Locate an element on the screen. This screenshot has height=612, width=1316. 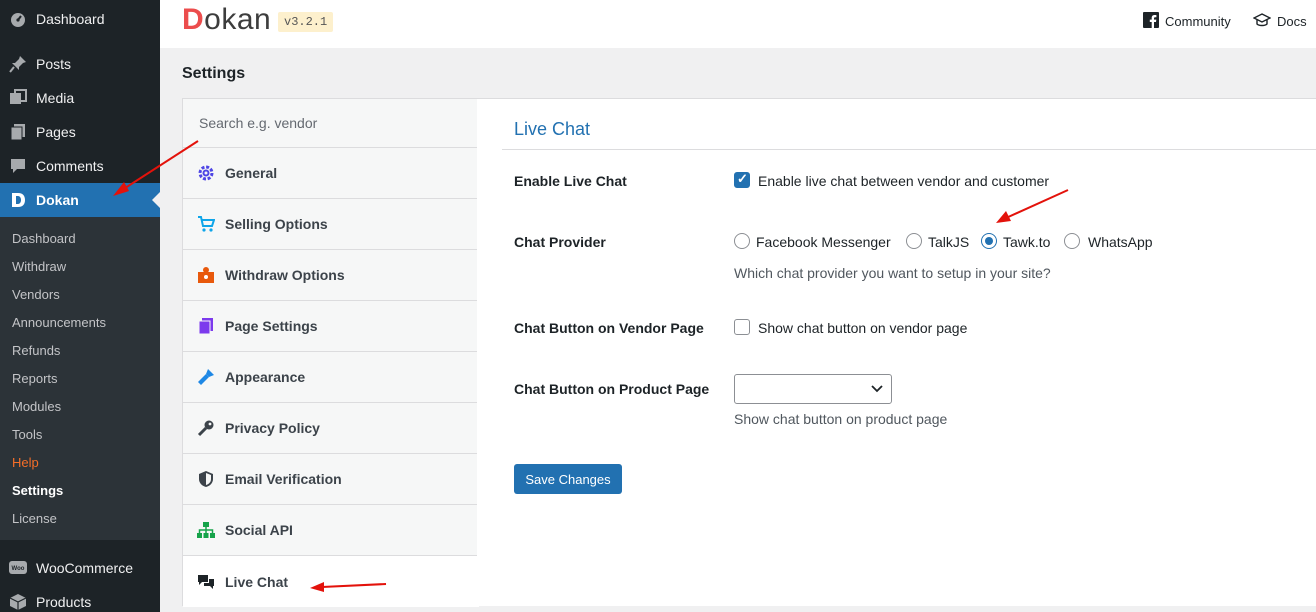
sidebar-item-posts: Posts is located at coordinates (80, 64).